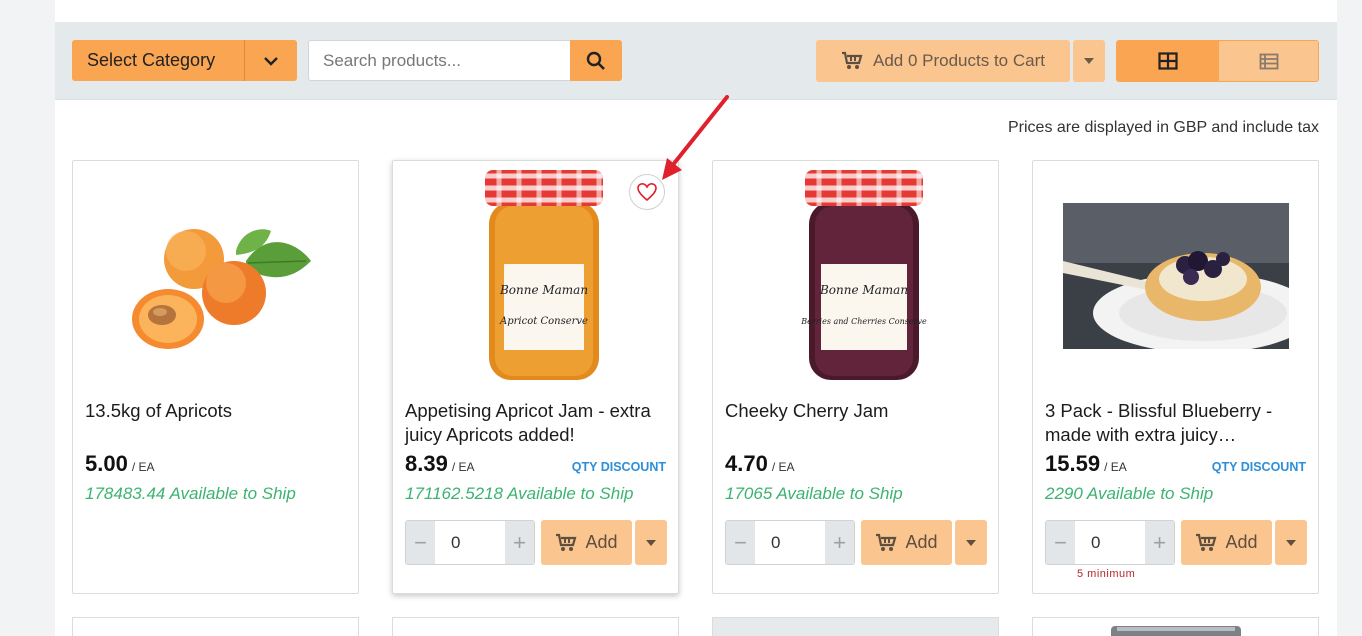  Describe the element at coordinates (439, 60) in the screenshot. I see `search-input` at that location.